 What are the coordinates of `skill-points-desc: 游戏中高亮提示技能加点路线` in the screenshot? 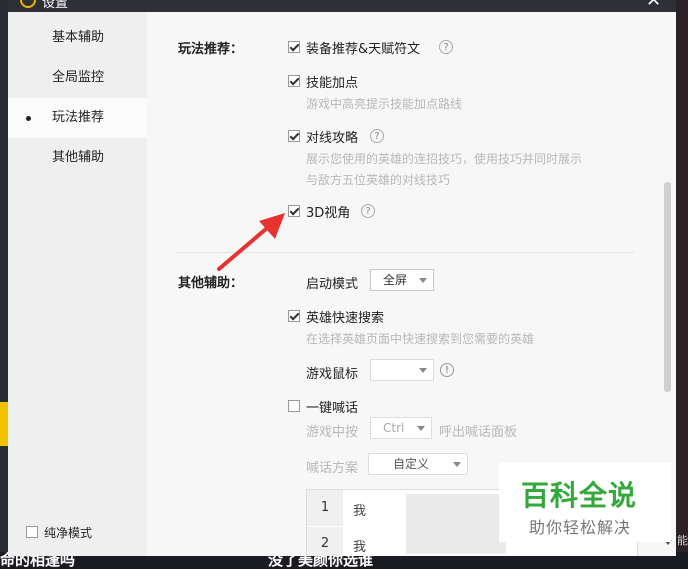 It's located at (384, 104).